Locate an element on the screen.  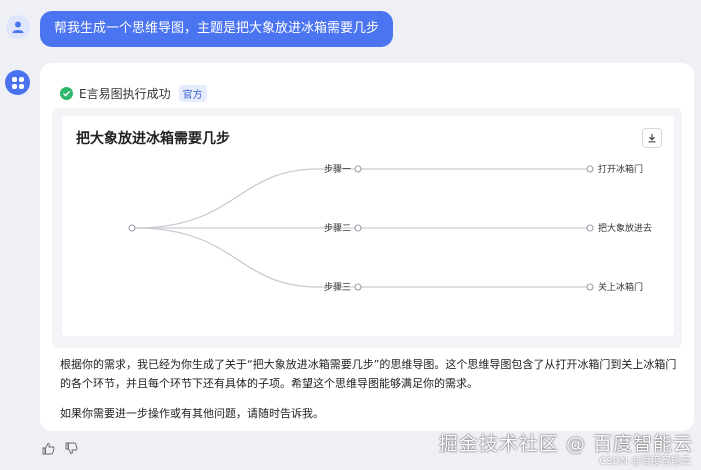
grid-icon is located at coordinates (17, 82).